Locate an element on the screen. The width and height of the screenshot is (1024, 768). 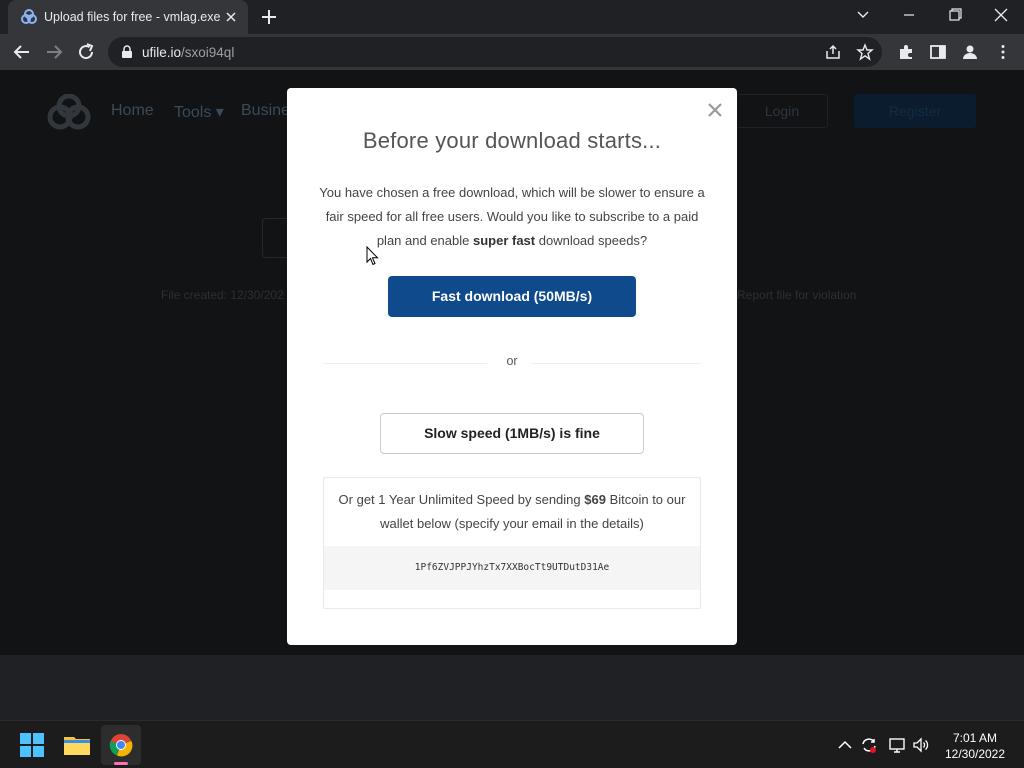
system-clock: 7:01 AM 12/30/2022 is located at coordinates (975, 746).